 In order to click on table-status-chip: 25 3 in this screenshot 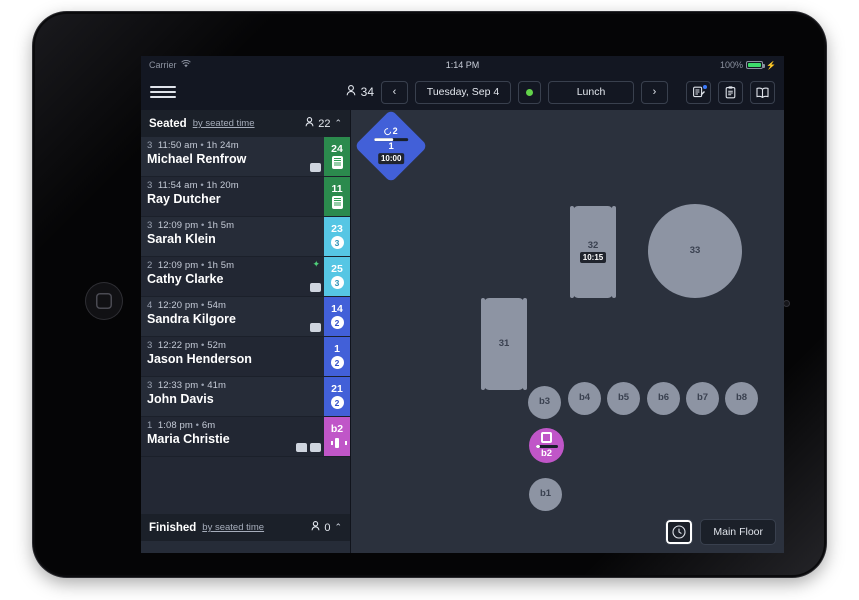, I will do `click(337, 276)`.